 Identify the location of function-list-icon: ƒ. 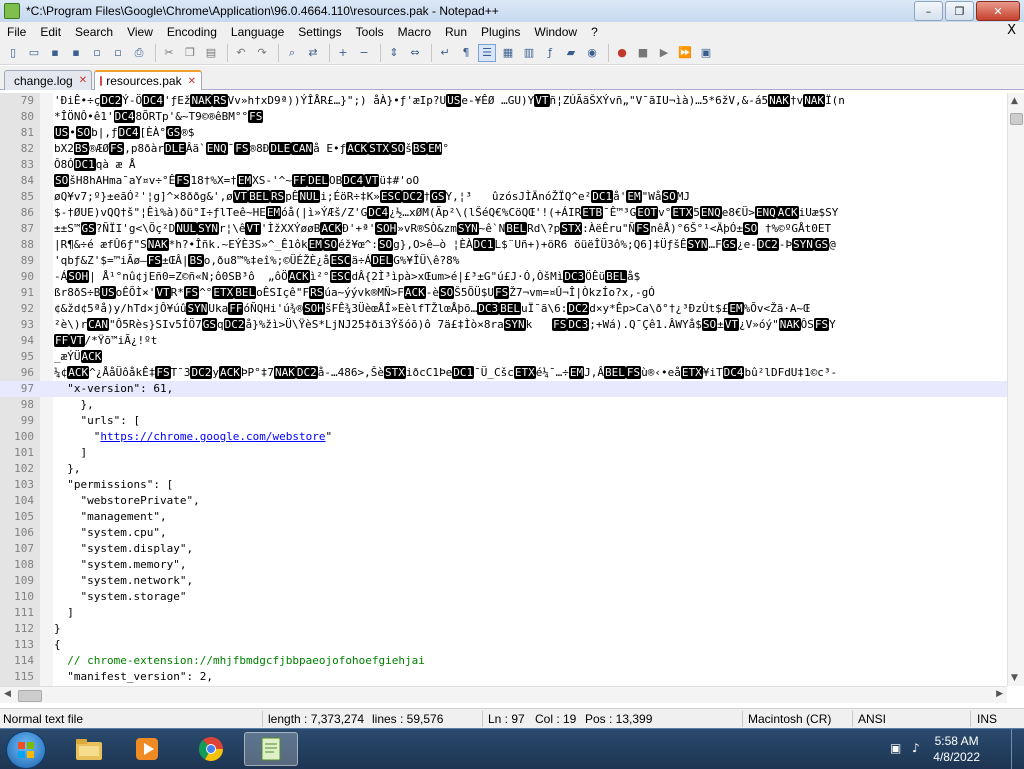
(550, 53).